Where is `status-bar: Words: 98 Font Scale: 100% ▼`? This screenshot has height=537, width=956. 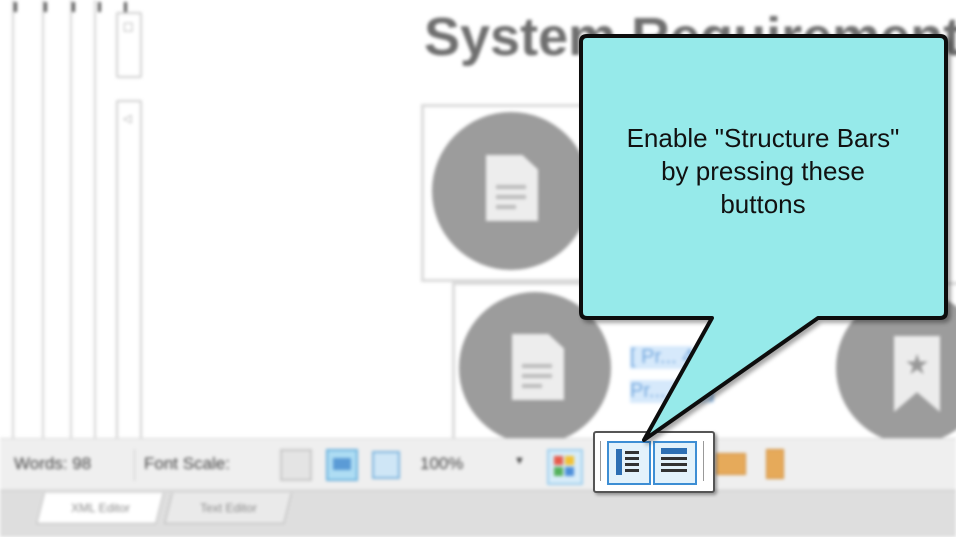
status-bar: Words: 98 Font Scale: 100% ▼ is located at coordinates (478, 464).